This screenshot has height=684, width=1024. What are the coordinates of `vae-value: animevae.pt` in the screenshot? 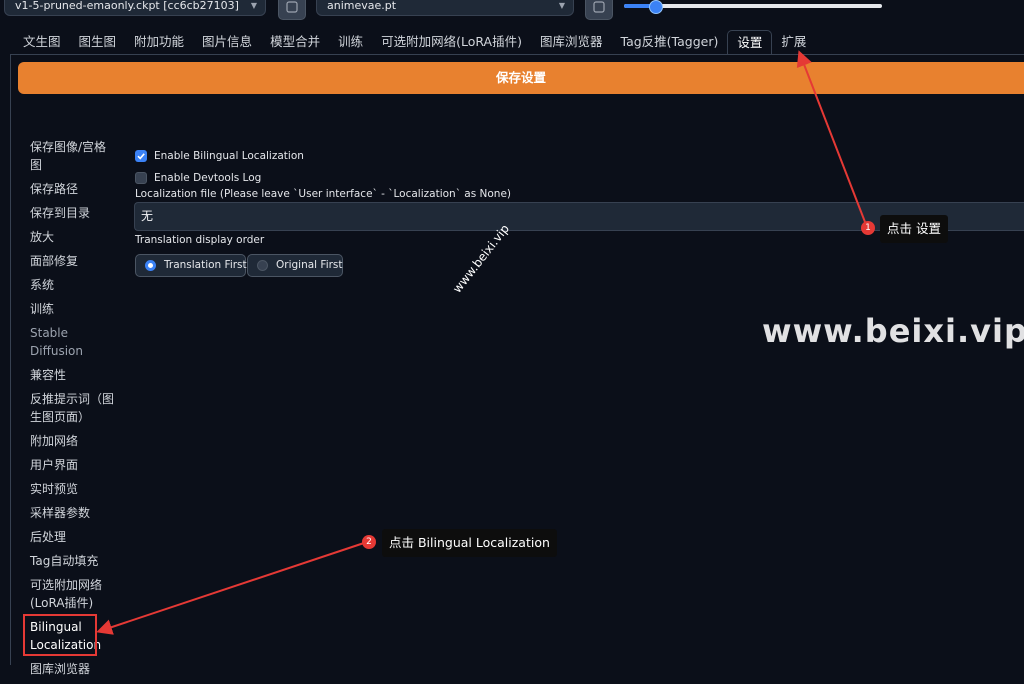 It's located at (362, 6).